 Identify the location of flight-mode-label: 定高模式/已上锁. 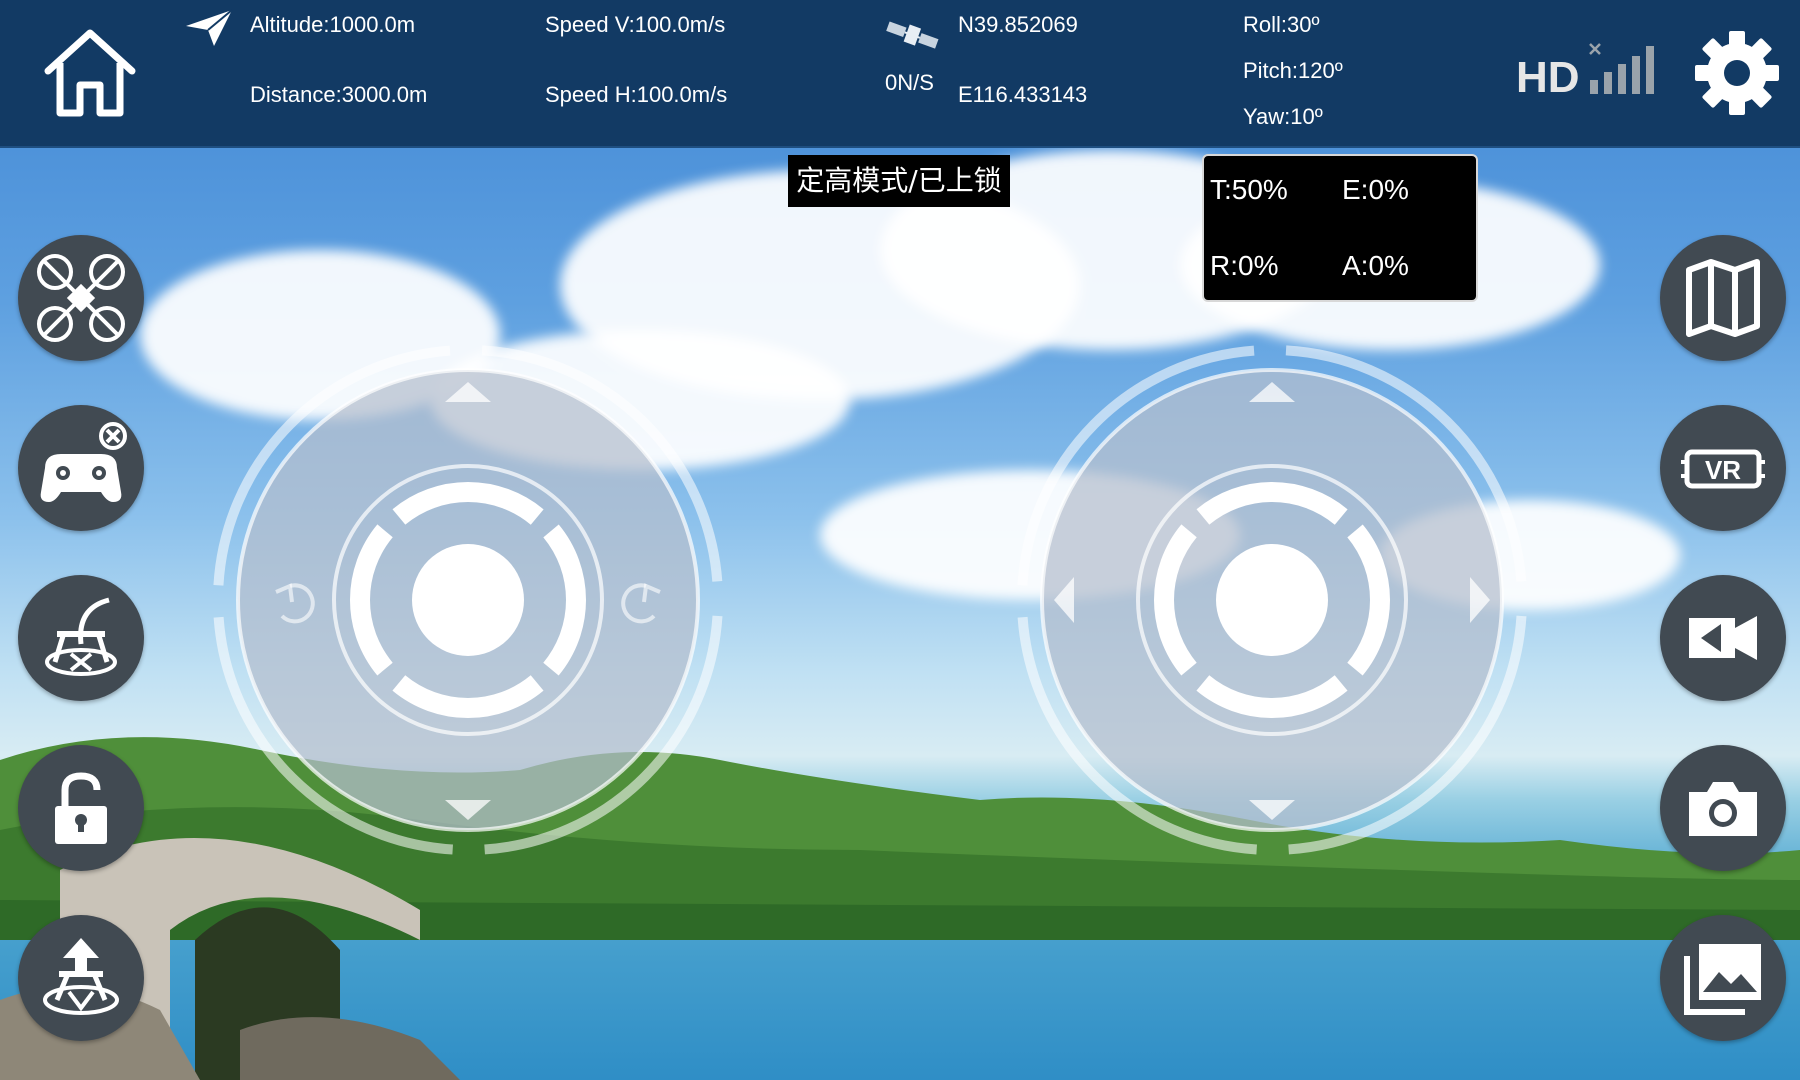
(899, 181).